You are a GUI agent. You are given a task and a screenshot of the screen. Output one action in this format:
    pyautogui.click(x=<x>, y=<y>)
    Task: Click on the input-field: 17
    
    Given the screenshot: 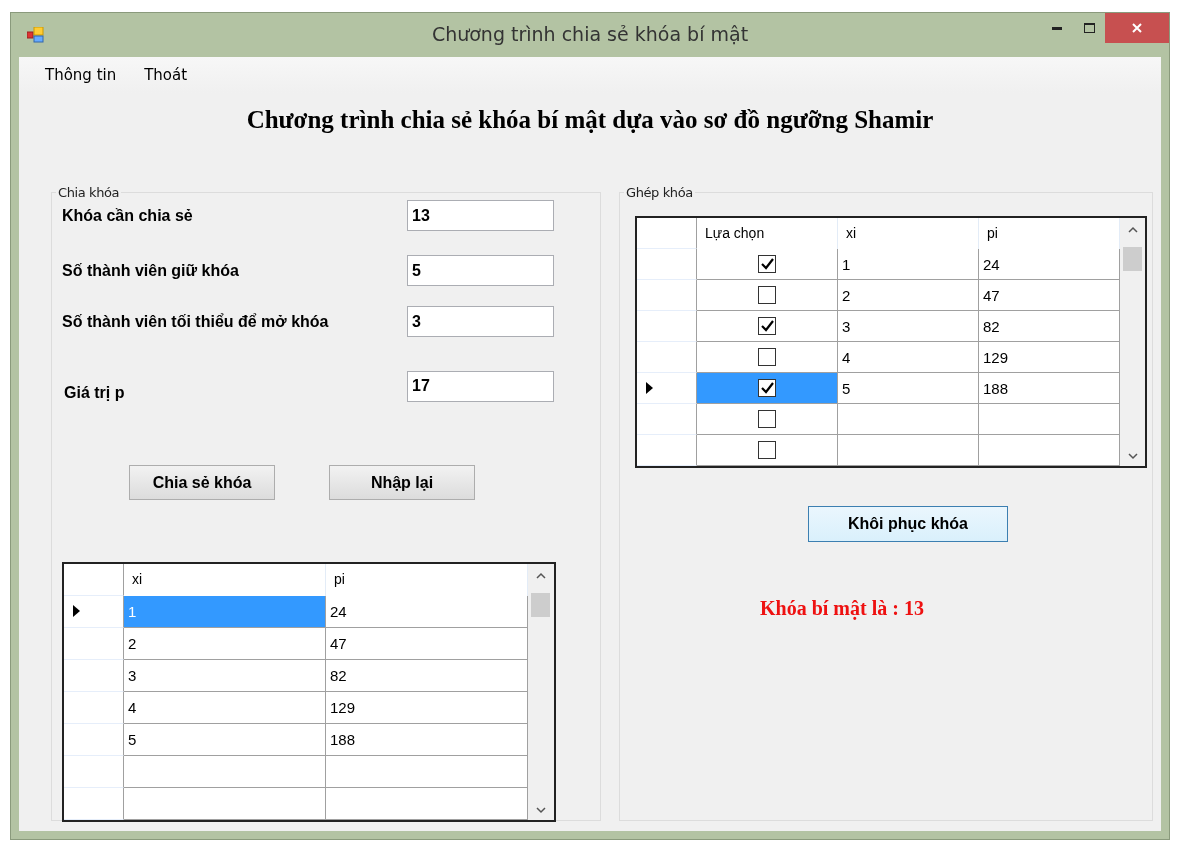 What is the action you would take?
    pyautogui.click(x=480, y=386)
    